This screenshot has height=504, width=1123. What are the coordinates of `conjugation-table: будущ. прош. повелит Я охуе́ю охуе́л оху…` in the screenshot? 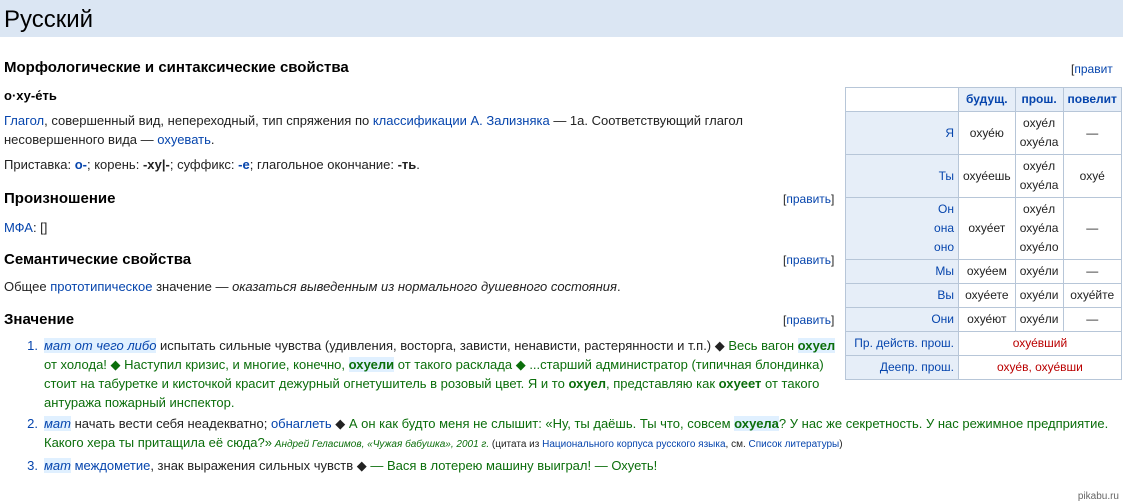 It's located at (983, 233).